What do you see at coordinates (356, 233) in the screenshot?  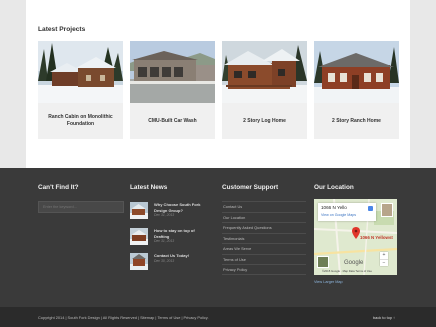 I see `map-marker-icon` at bounding box center [356, 233].